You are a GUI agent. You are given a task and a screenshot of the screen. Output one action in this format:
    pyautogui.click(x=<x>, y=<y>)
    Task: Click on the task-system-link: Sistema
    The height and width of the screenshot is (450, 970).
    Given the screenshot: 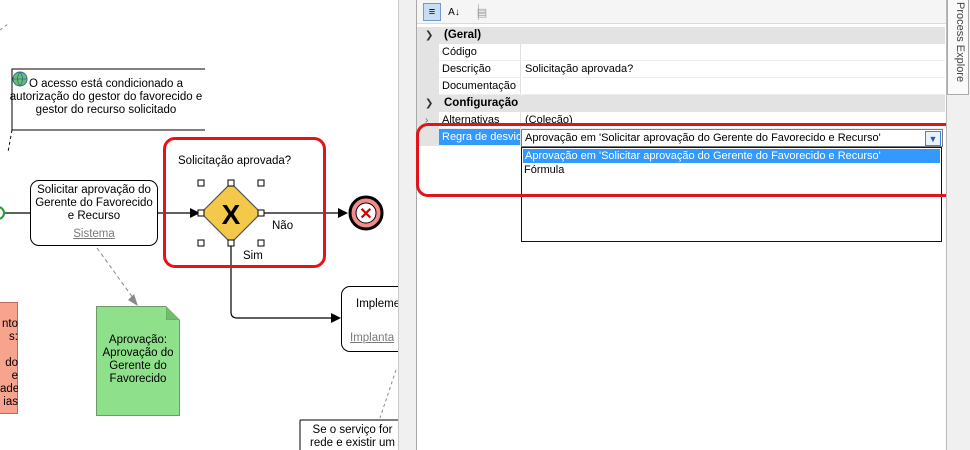 What is the action you would take?
    pyautogui.click(x=94, y=234)
    